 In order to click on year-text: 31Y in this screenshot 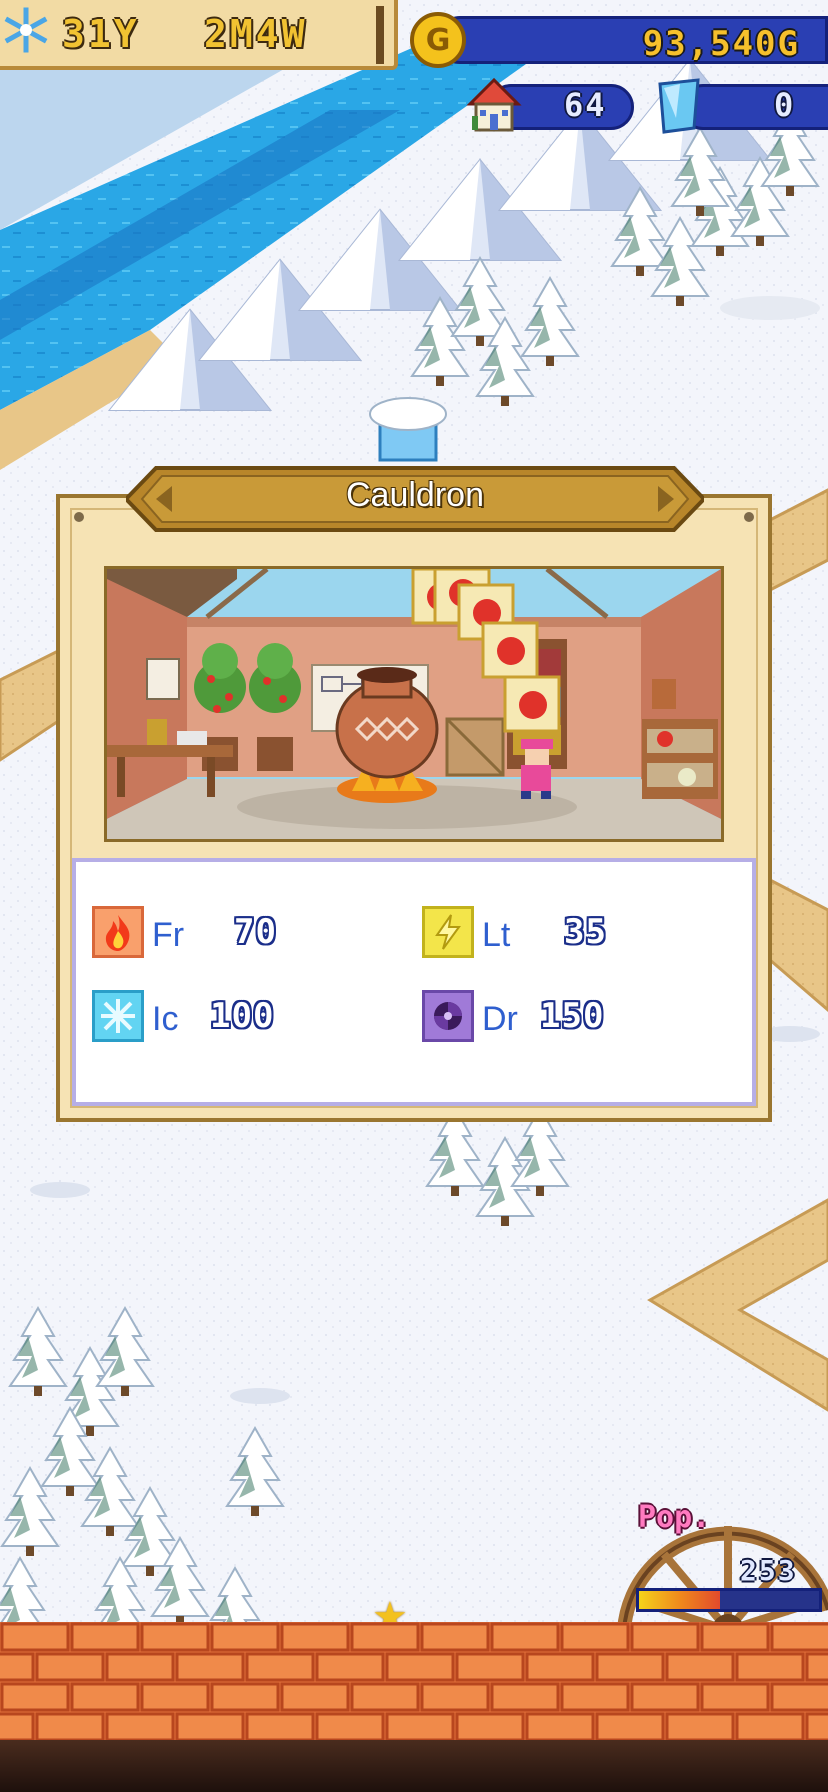, I will do `click(101, 34)`.